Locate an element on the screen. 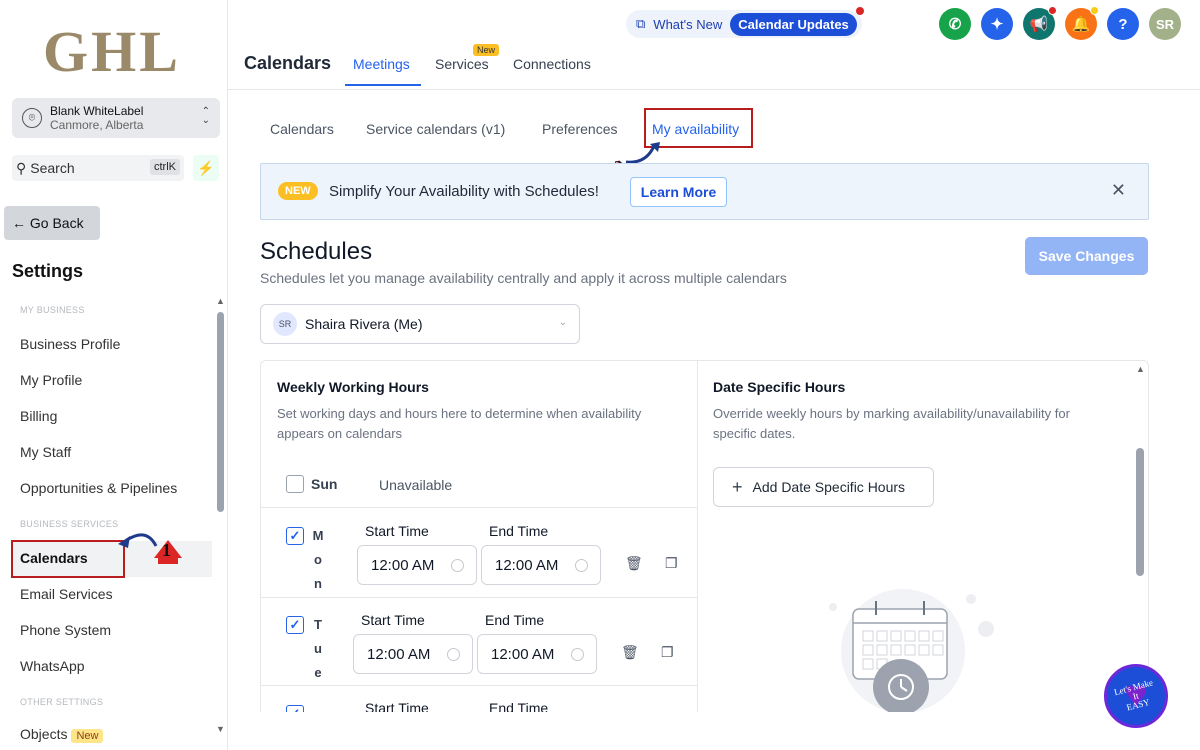 The width and height of the screenshot is (1200, 750). tue-start-value: 12:00 AM is located at coordinates (399, 654).